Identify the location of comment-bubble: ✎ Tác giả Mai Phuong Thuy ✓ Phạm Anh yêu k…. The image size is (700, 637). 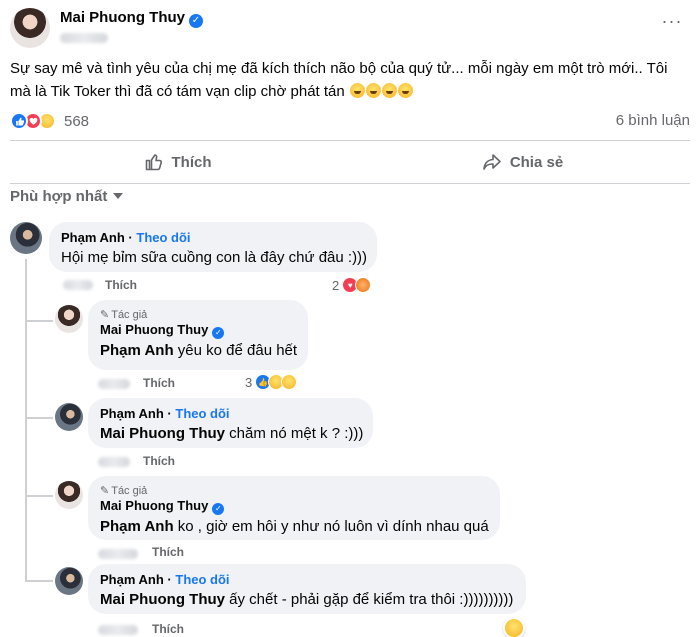
(198, 335).